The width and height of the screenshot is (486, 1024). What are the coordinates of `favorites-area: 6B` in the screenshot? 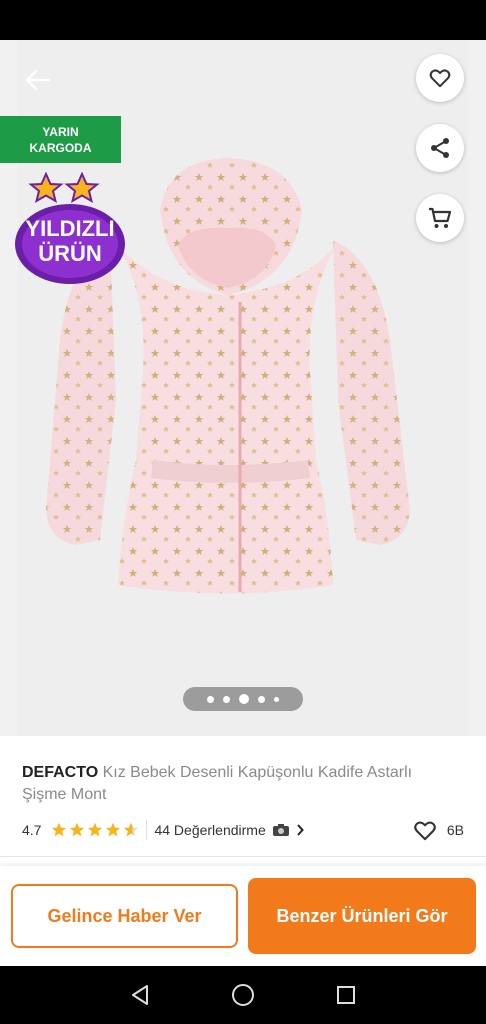 It's located at (438, 830).